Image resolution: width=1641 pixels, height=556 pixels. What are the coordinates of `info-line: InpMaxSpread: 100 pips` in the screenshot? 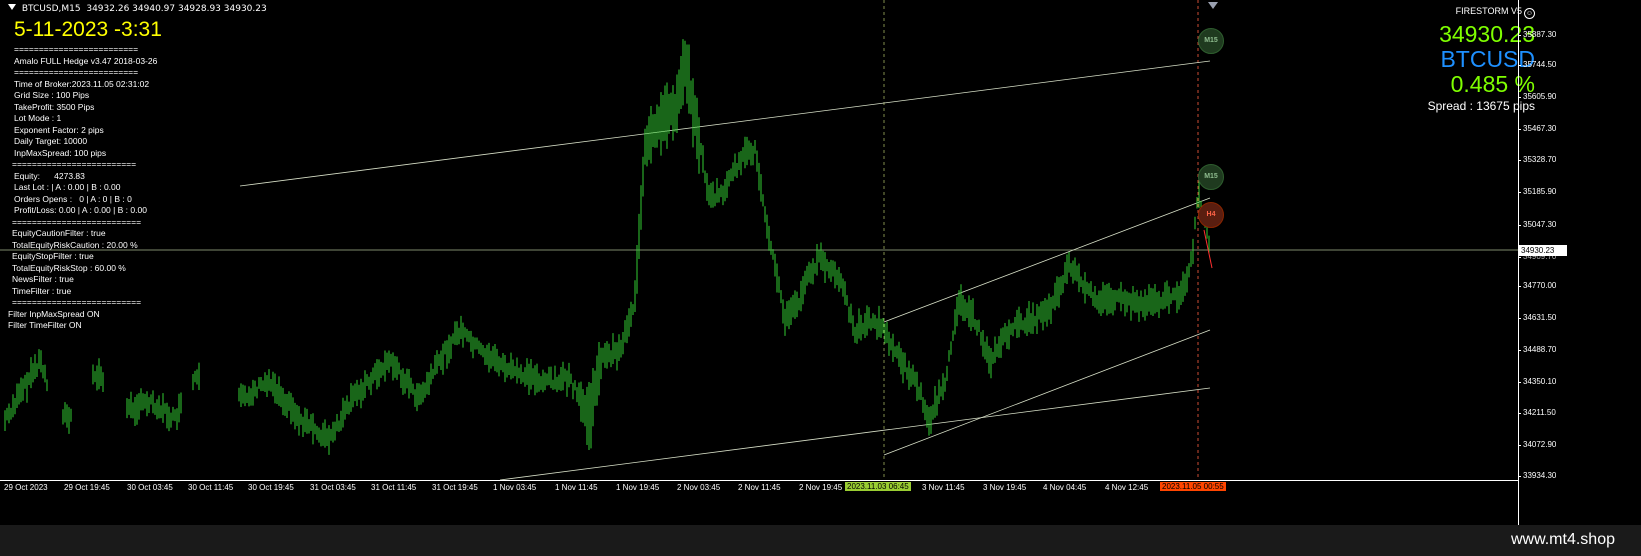 It's located at (60, 152).